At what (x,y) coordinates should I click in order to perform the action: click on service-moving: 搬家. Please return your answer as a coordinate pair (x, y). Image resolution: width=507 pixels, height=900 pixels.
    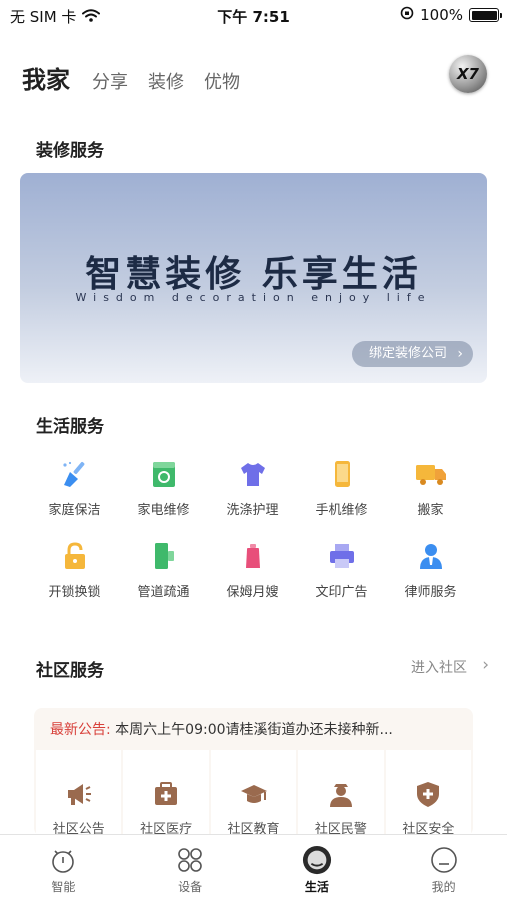
    Looking at the image, I should click on (430, 488).